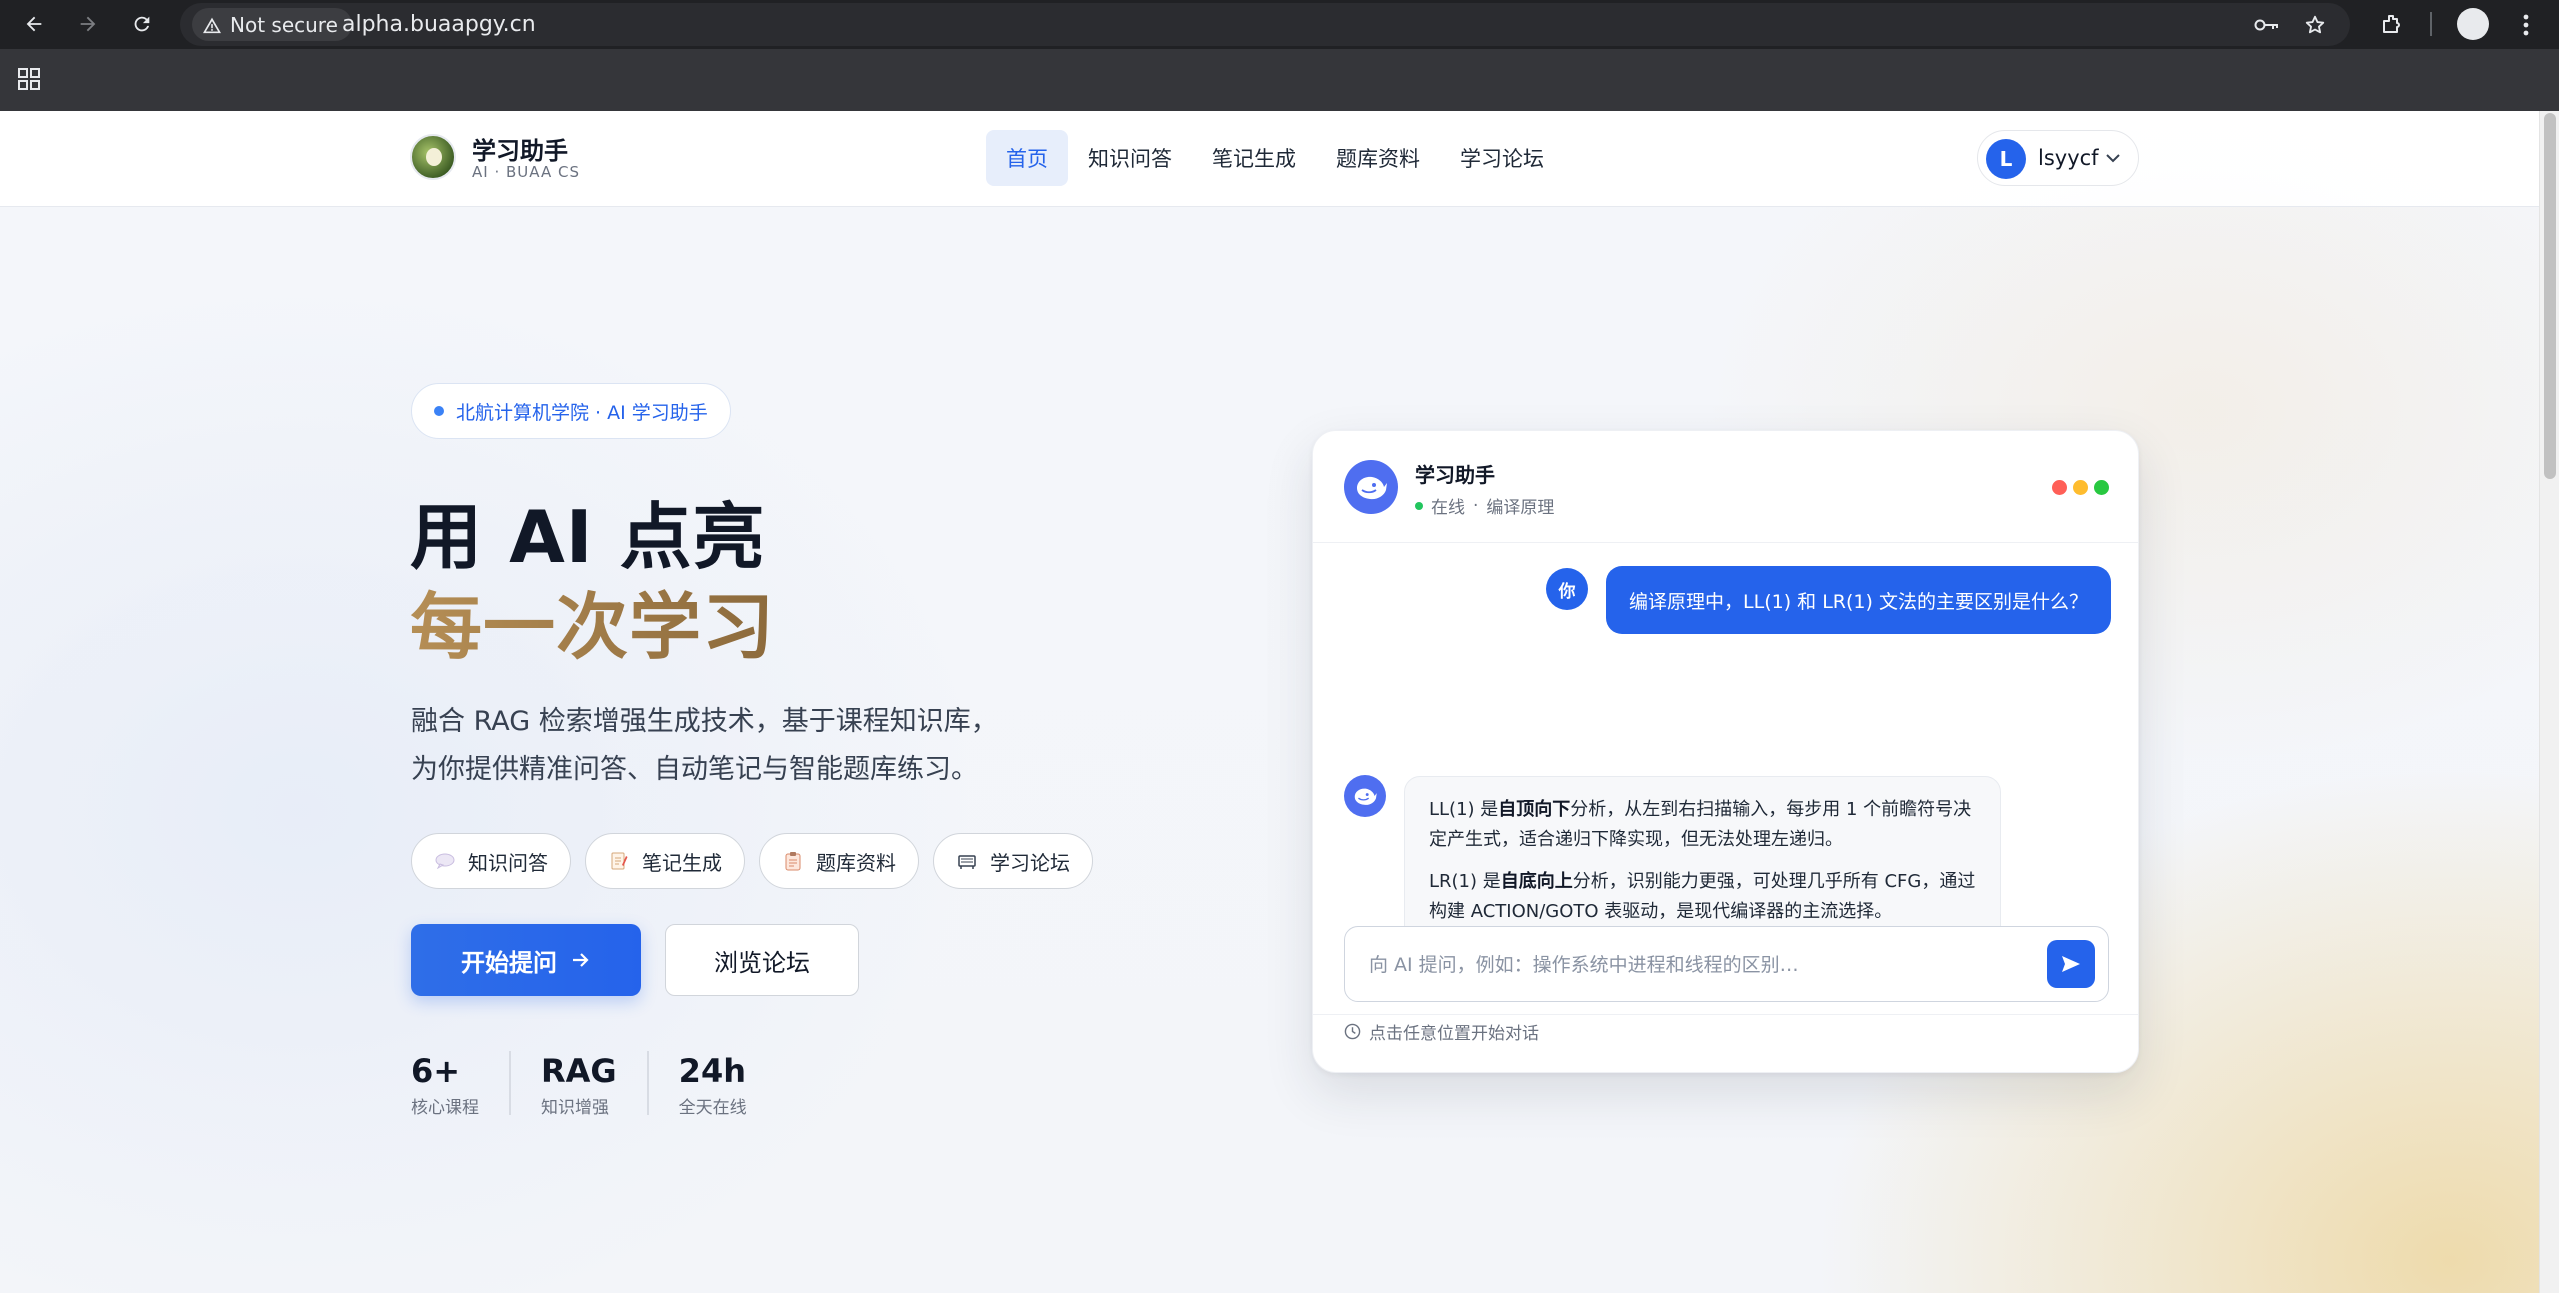 The image size is (2559, 1293). I want to click on hero-badge-text: 北航计算机学院 · AI 学习助手, so click(582, 412).